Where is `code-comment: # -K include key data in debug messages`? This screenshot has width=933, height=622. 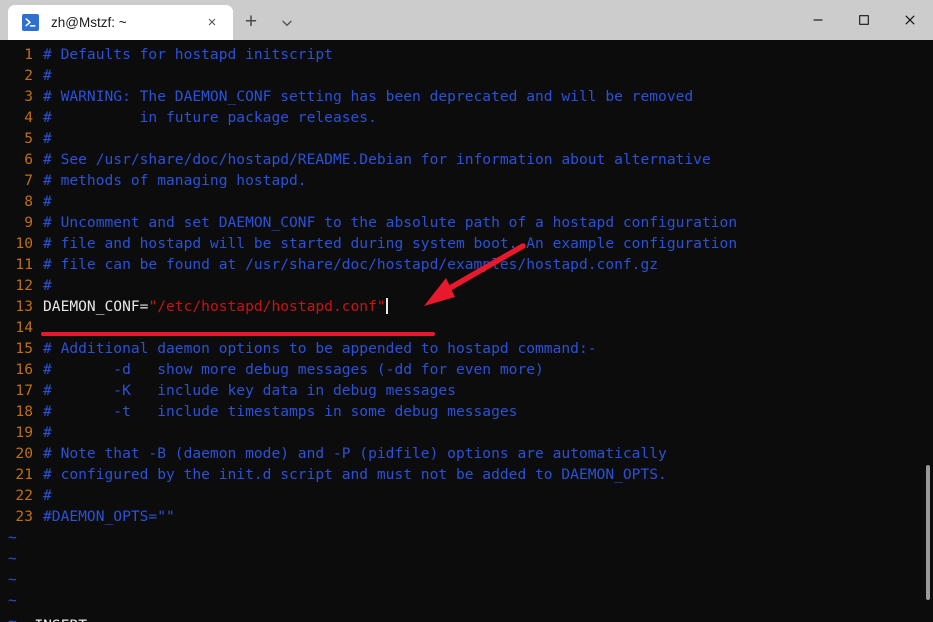 code-comment: # -K include key data in debug messages is located at coordinates (249, 390).